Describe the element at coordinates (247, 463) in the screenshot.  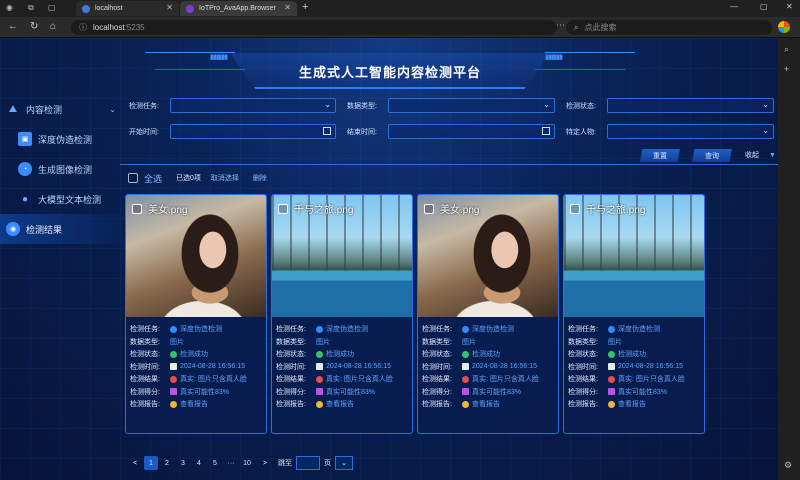
I see `page-button: 10` at that location.